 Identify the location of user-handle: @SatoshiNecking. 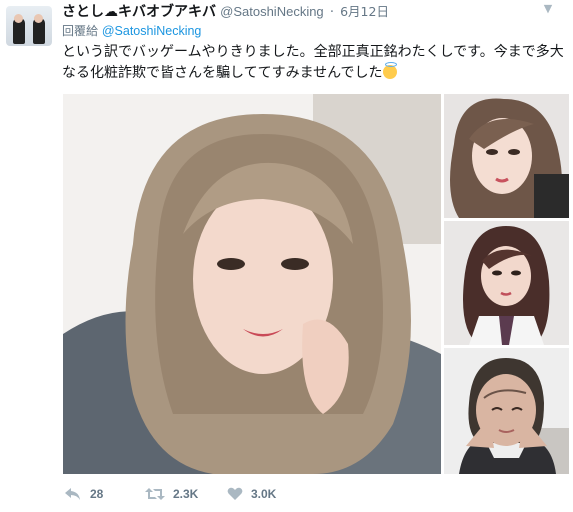
(272, 11).